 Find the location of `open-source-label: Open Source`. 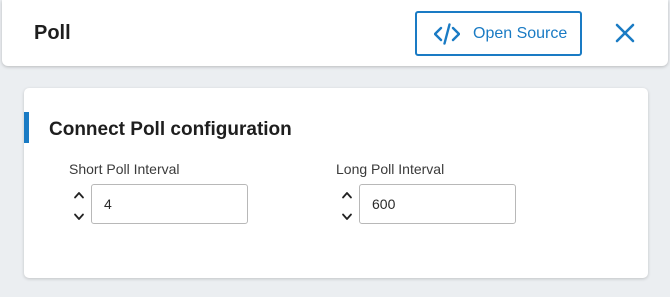

open-source-label: Open Source is located at coordinates (520, 33).